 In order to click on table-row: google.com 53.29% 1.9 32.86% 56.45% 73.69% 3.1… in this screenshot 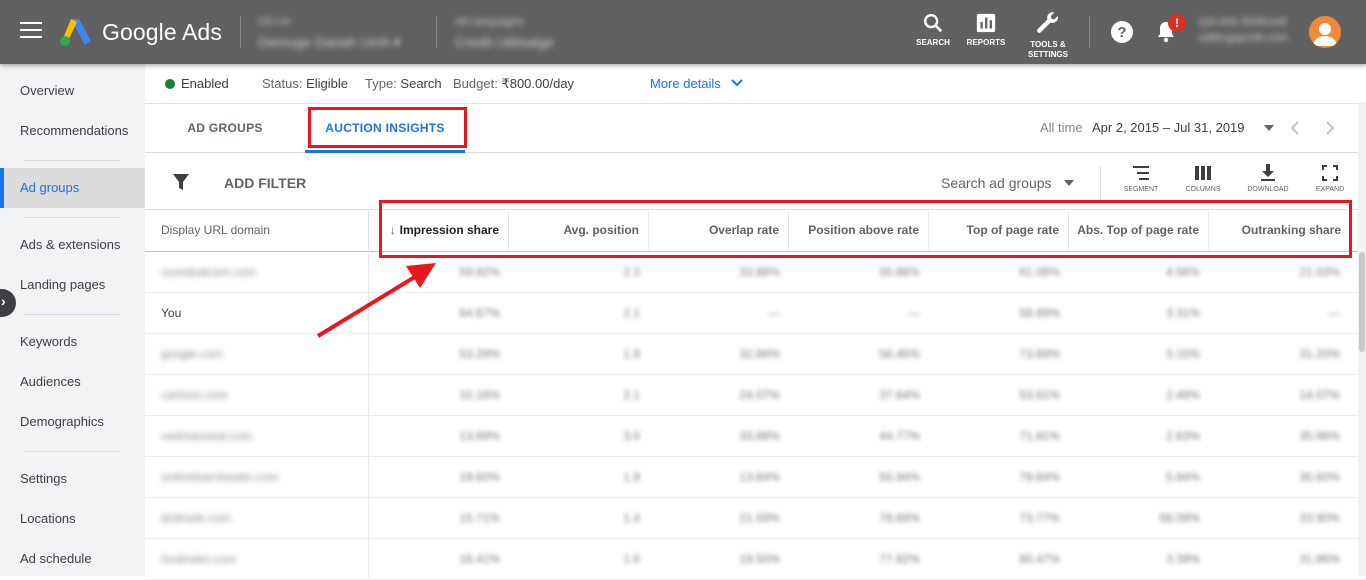, I will do `click(755, 354)`.